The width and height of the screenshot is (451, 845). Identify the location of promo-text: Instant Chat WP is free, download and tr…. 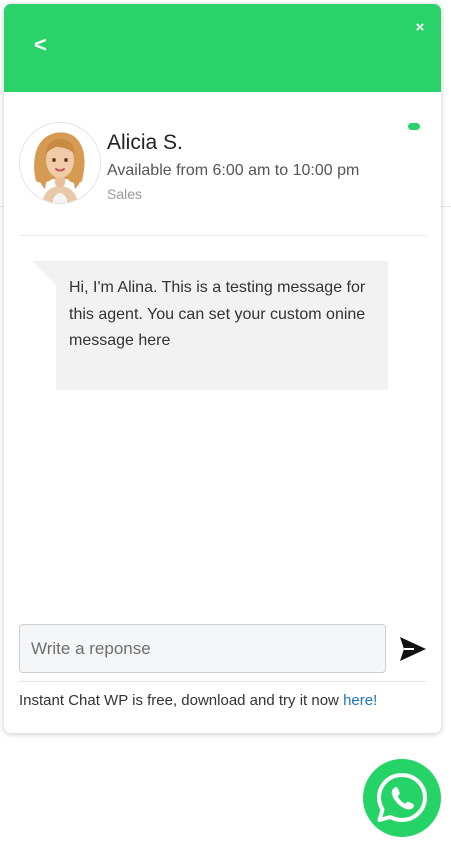
(181, 700).